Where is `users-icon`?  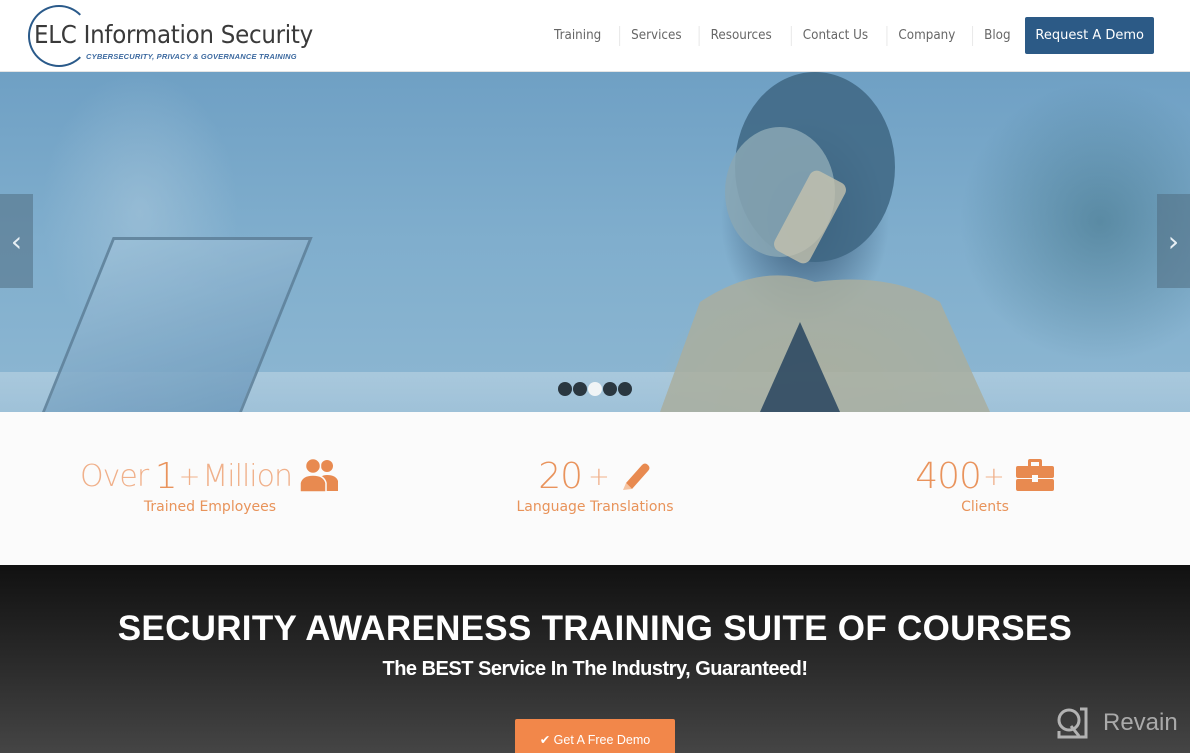 users-icon is located at coordinates (319, 477).